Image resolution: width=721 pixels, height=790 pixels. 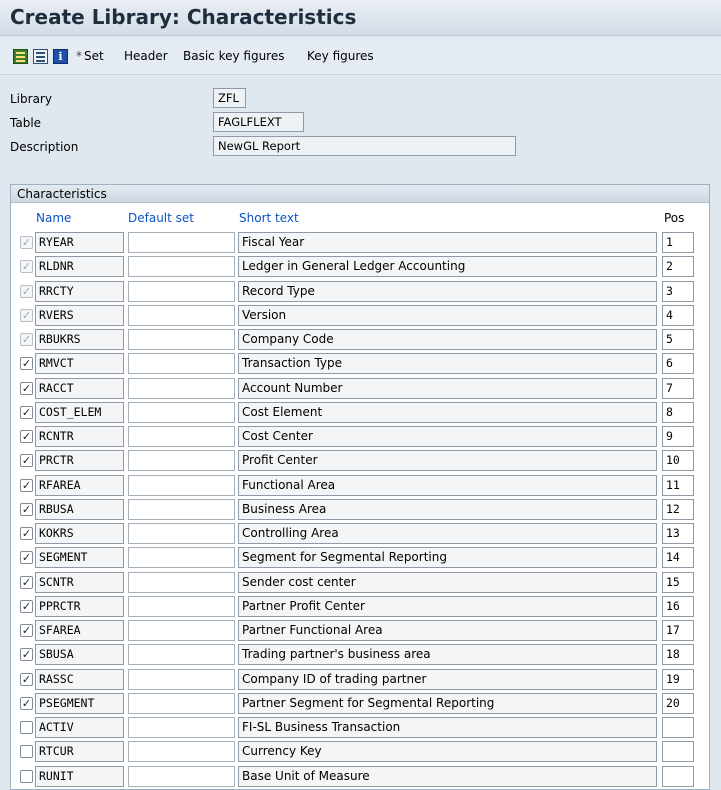 I want to click on header-button: Header, so click(x=146, y=56).